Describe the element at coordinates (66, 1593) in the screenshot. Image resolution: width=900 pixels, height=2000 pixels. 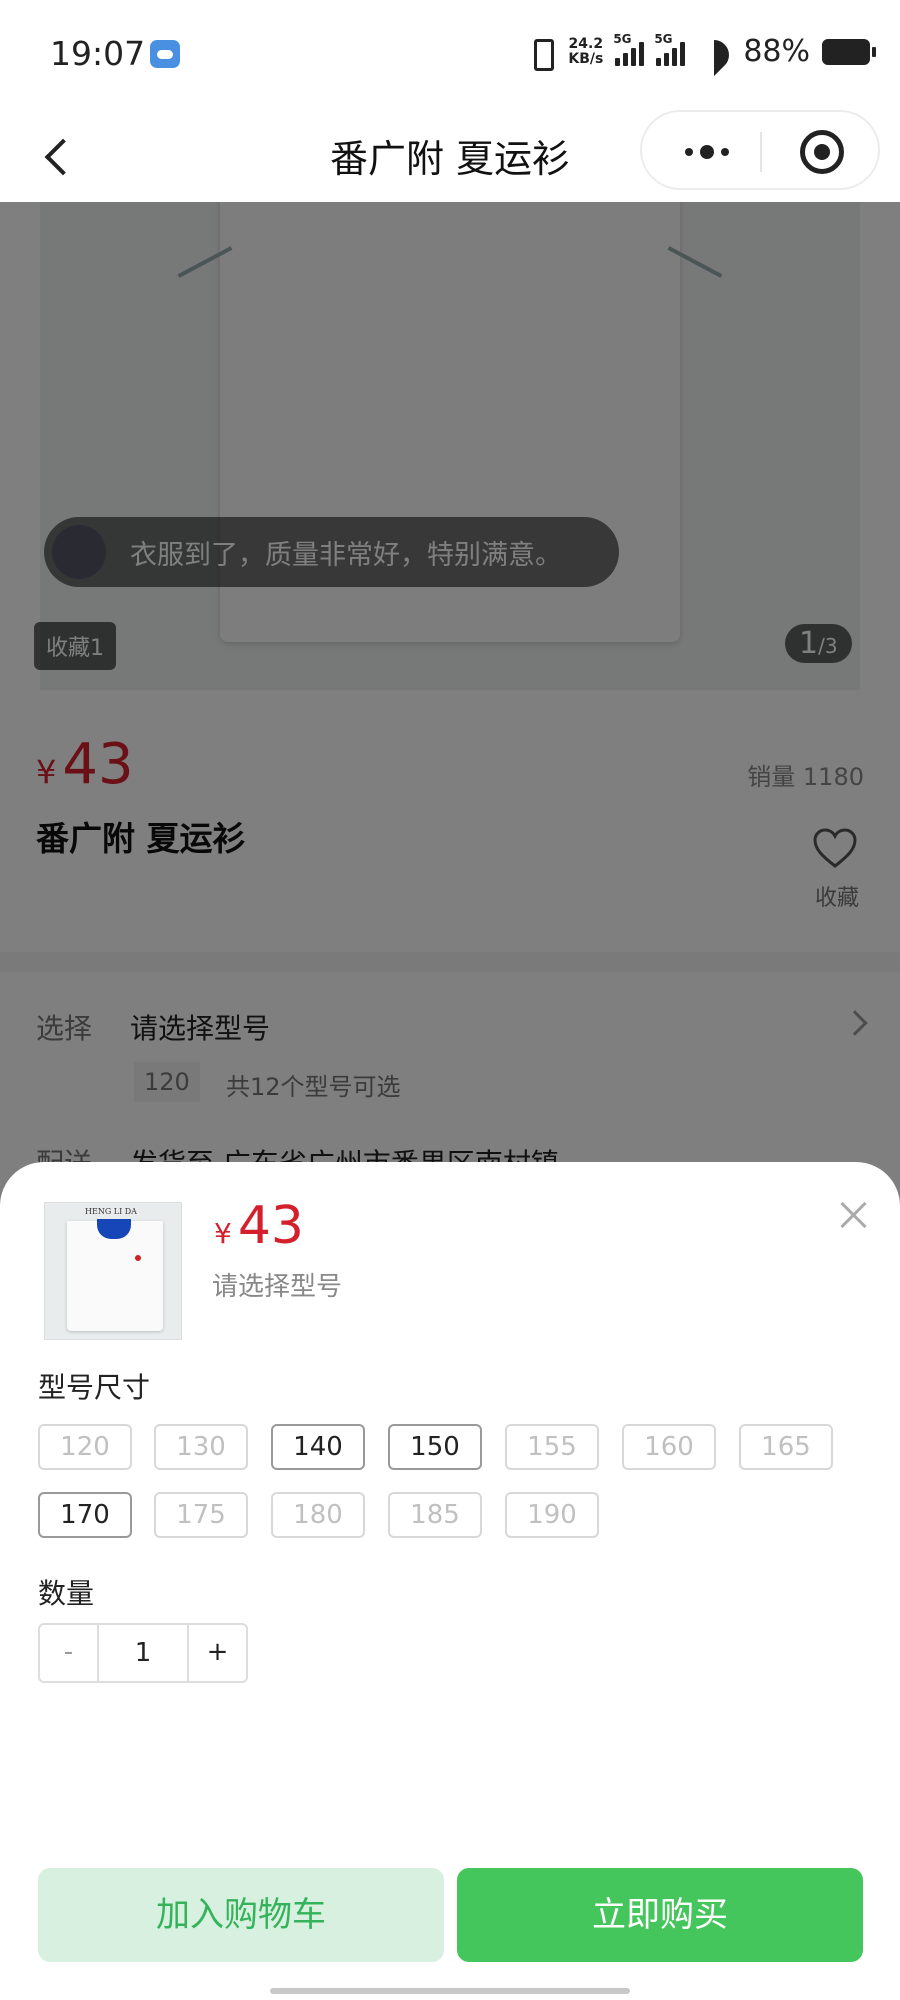
I see `quantity-label: 数量` at that location.